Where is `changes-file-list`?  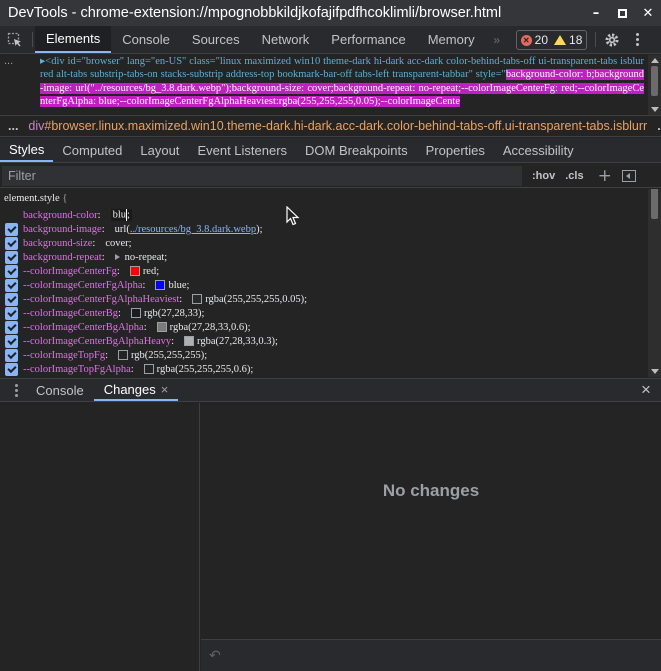 changes-file-list is located at coordinates (100, 537).